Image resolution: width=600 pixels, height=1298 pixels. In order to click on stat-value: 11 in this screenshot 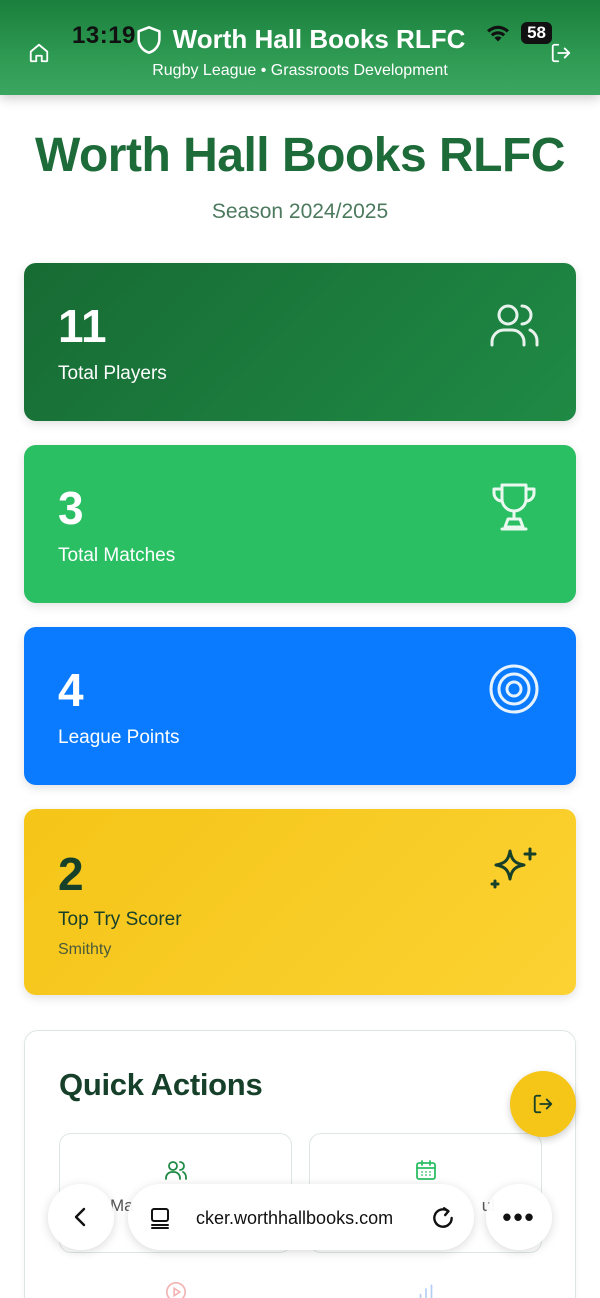, I will do `click(82, 326)`.